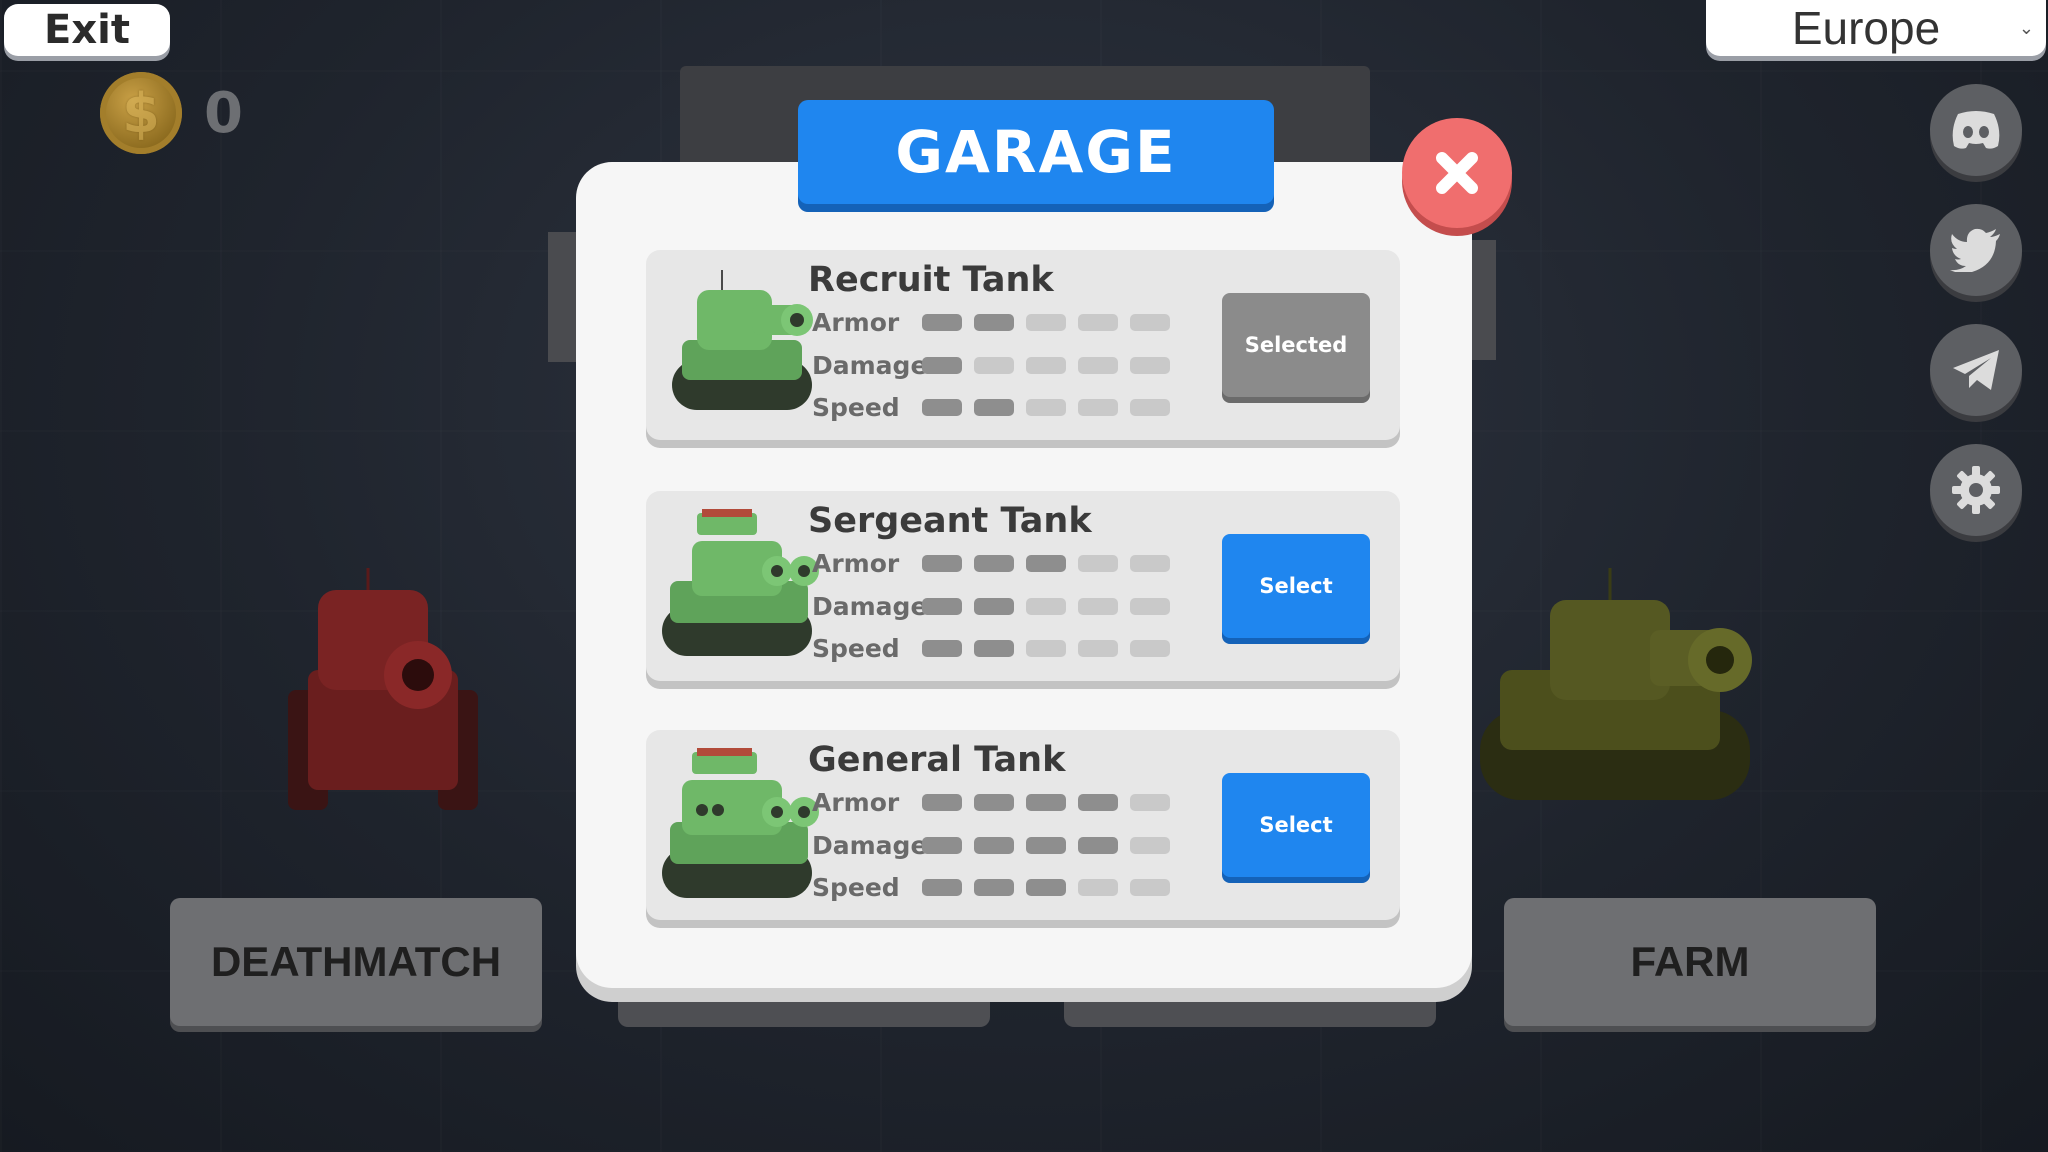  What do you see at coordinates (1976, 130) in the screenshot?
I see `discord-button` at bounding box center [1976, 130].